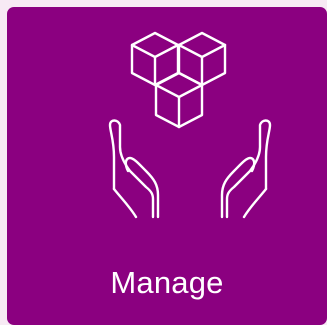  Describe the element at coordinates (134, 169) in the screenshot. I see `left-hand` at that location.